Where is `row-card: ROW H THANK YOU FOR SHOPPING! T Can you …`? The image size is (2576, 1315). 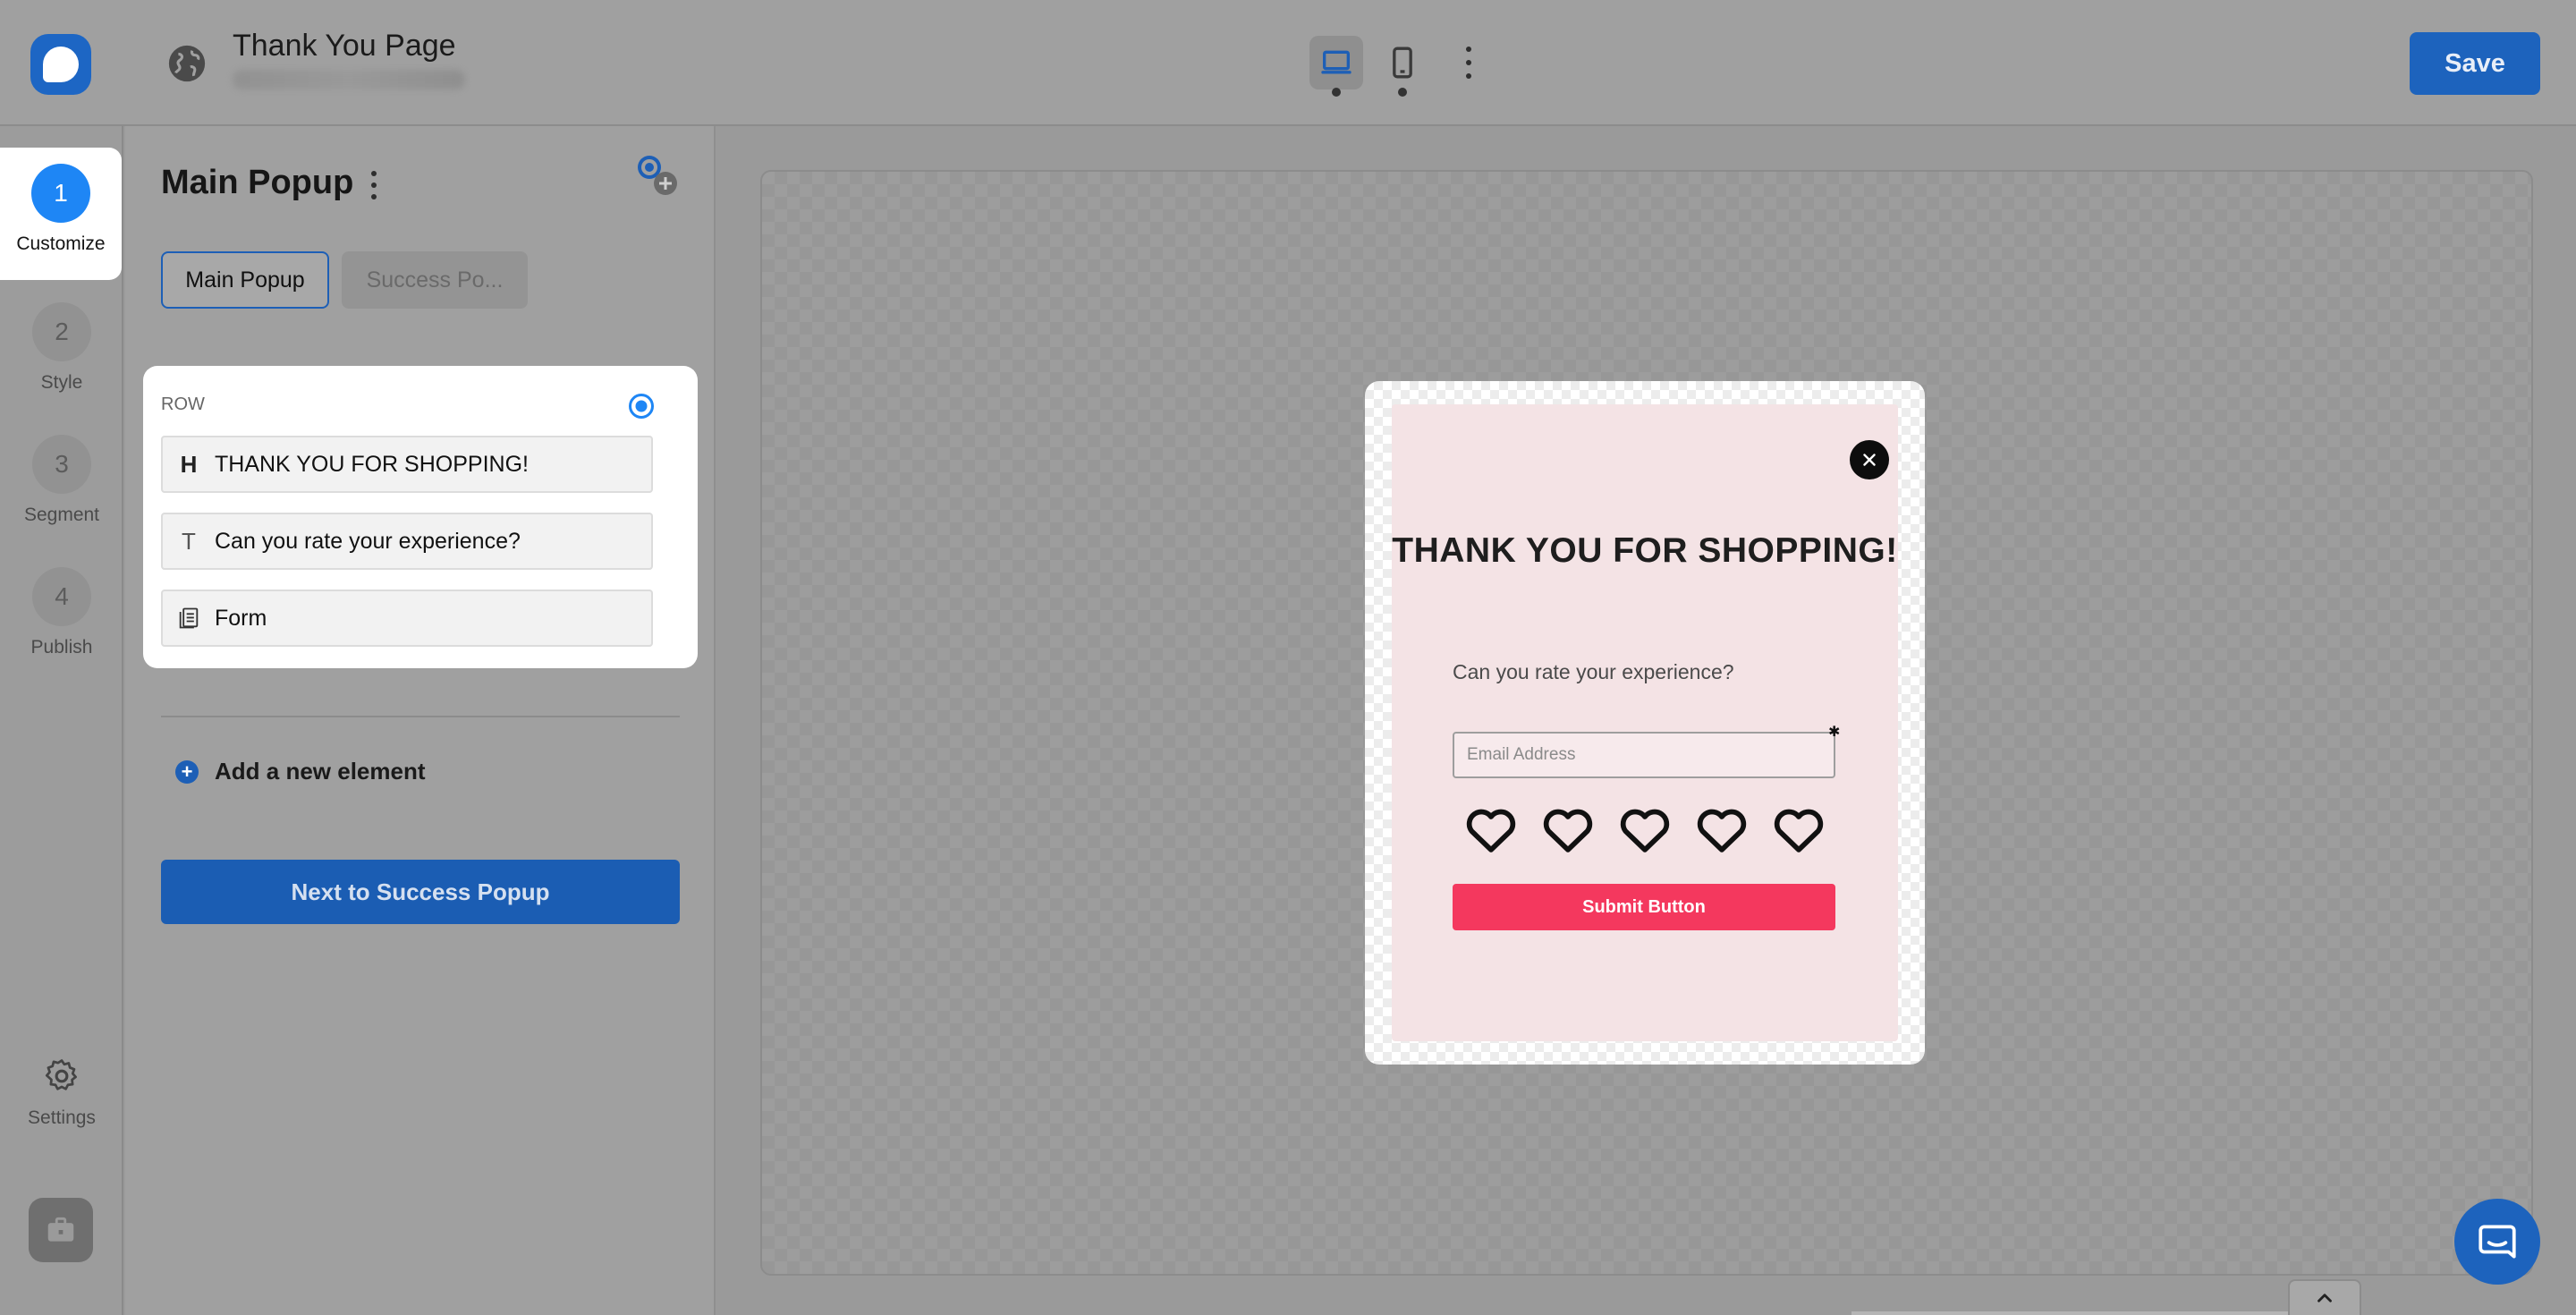 row-card: ROW H THANK YOU FOR SHOPPING! T Can you … is located at coordinates (420, 517).